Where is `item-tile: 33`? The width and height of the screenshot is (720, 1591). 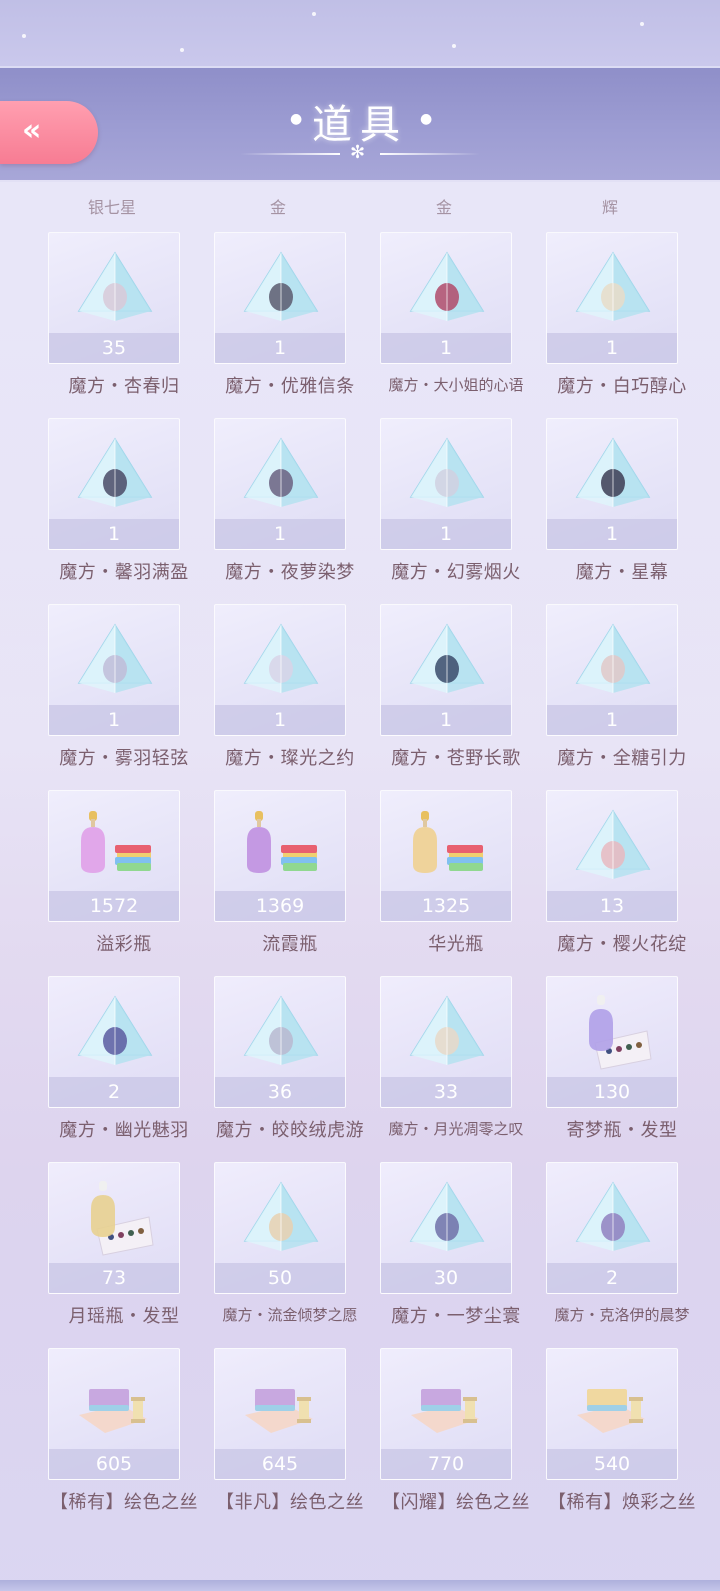 item-tile: 33 is located at coordinates (446, 1042).